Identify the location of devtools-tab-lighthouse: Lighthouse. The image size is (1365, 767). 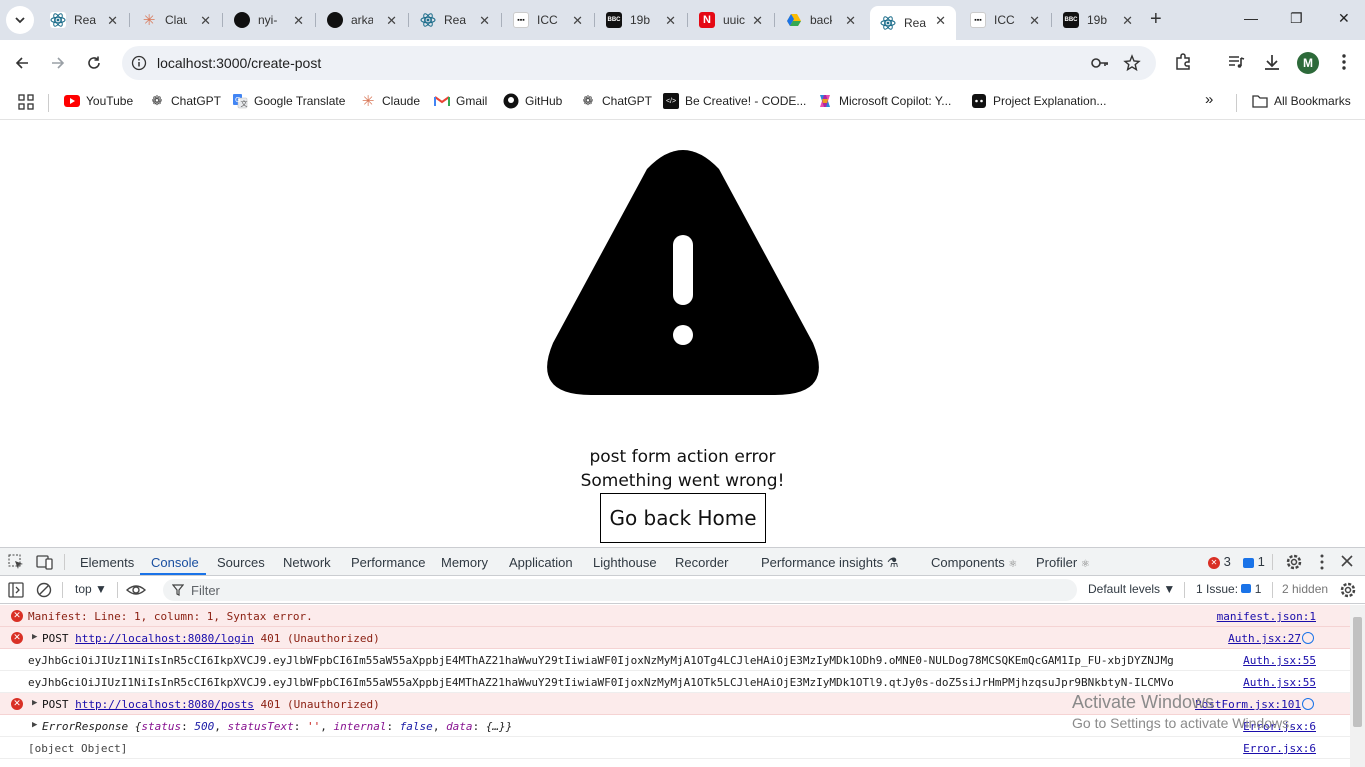
(625, 562).